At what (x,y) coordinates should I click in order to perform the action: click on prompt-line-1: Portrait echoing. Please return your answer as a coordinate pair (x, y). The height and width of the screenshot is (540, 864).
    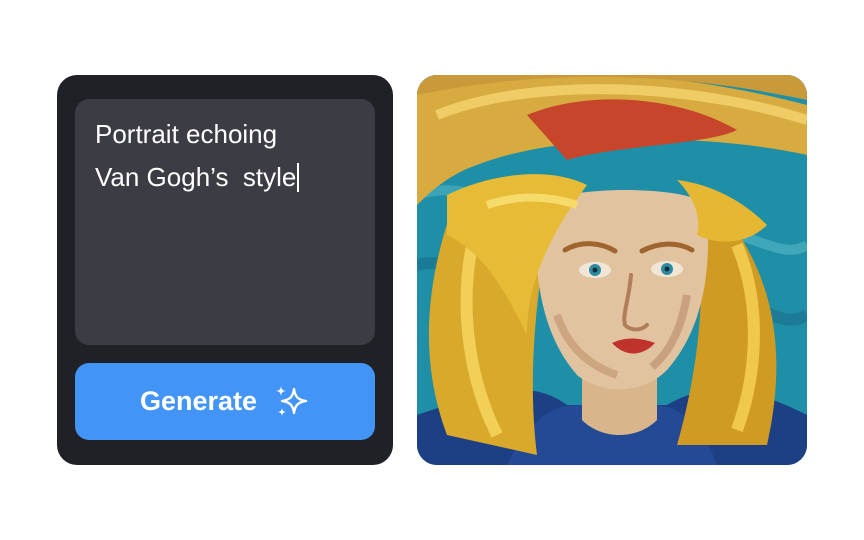
    Looking at the image, I should click on (186, 134).